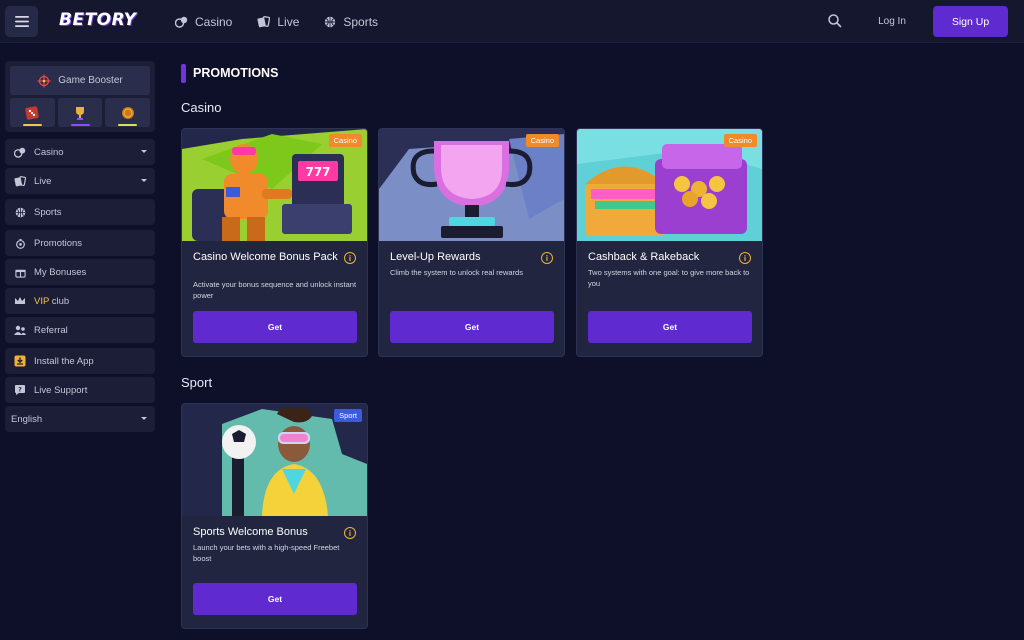  I want to click on gift-box-icon, so click(20, 272).